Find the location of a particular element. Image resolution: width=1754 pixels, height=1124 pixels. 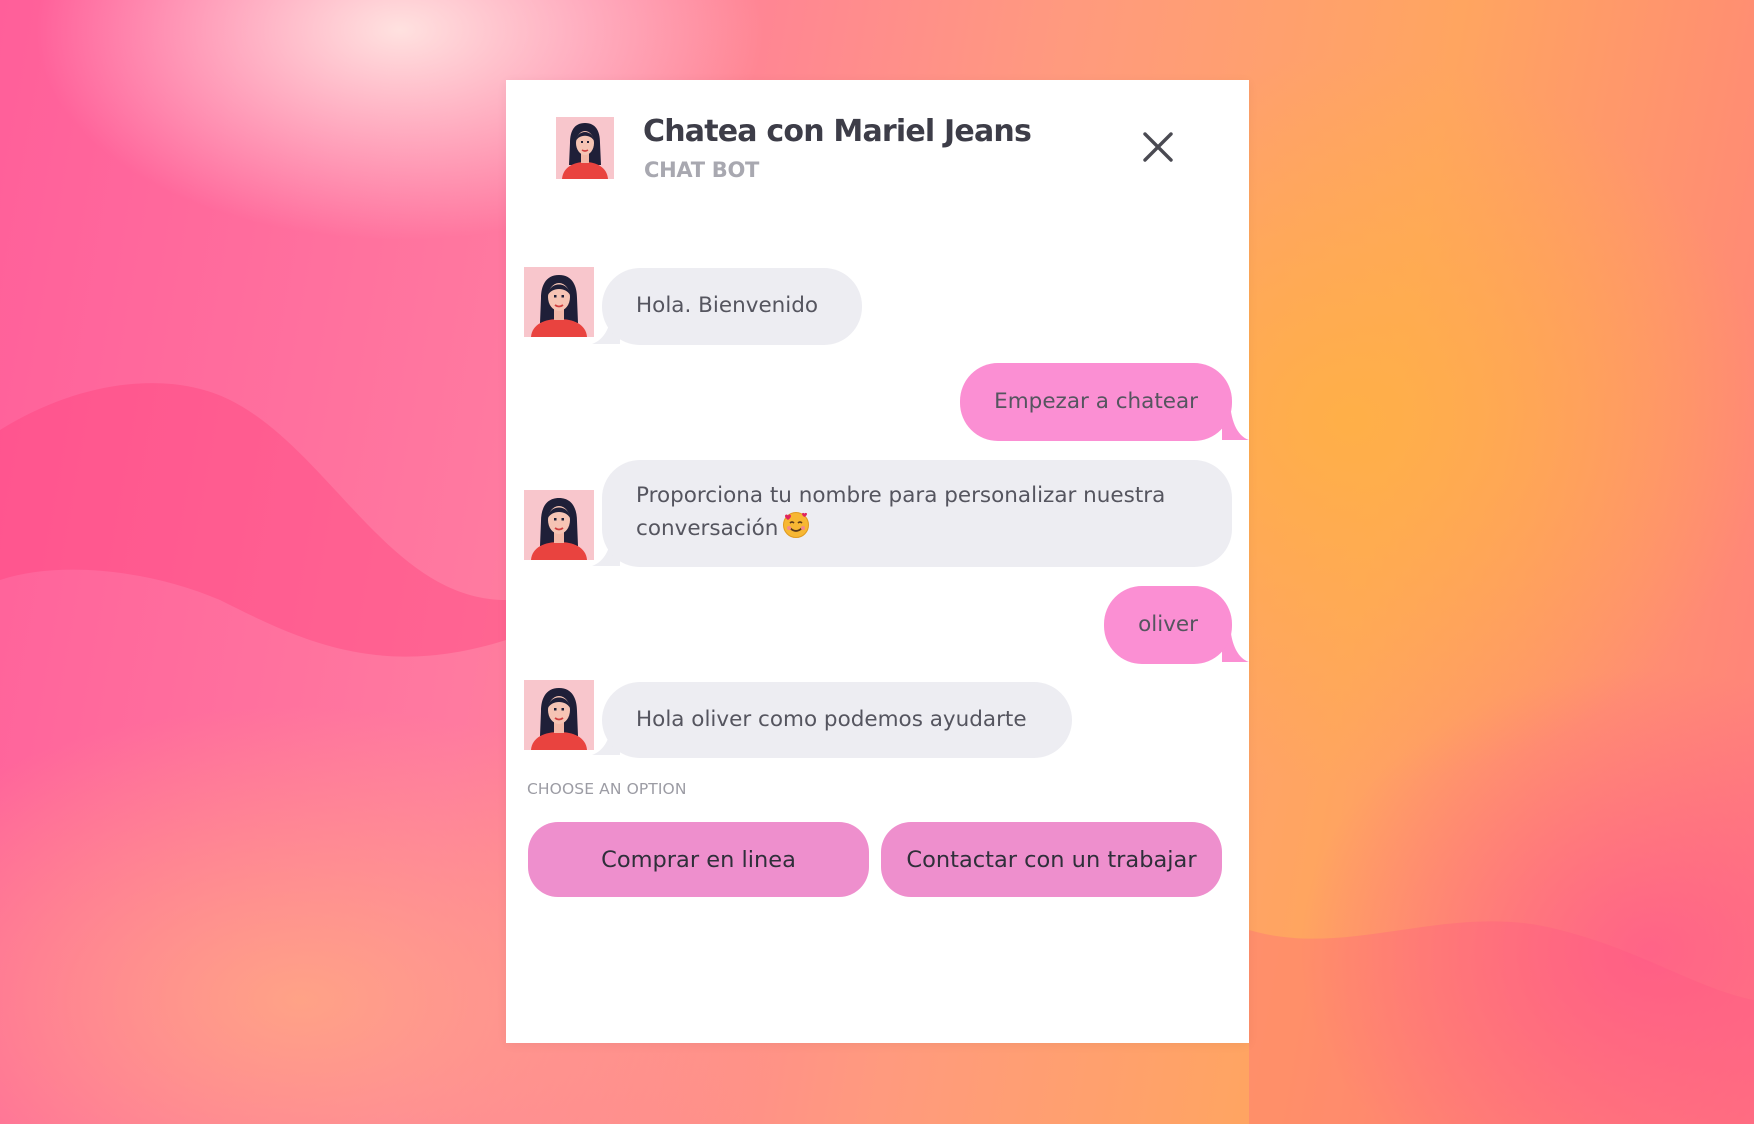

close-icon is located at coordinates (1158, 147).